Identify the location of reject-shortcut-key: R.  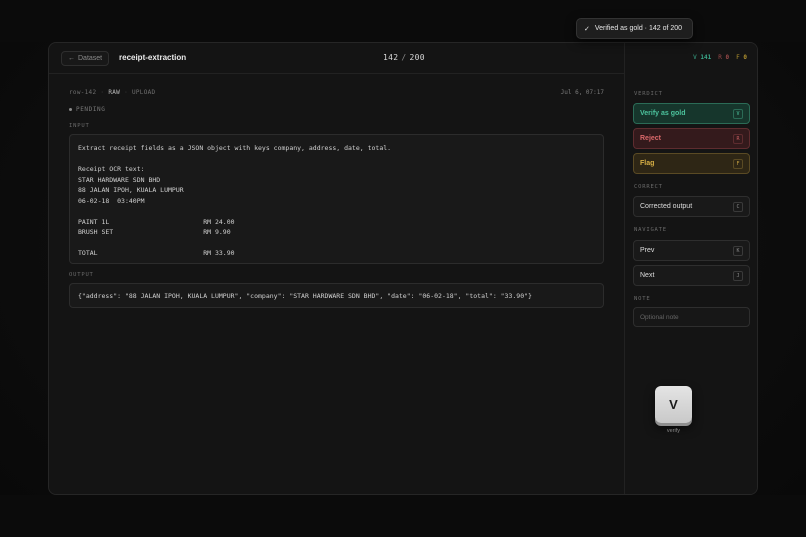
(738, 139).